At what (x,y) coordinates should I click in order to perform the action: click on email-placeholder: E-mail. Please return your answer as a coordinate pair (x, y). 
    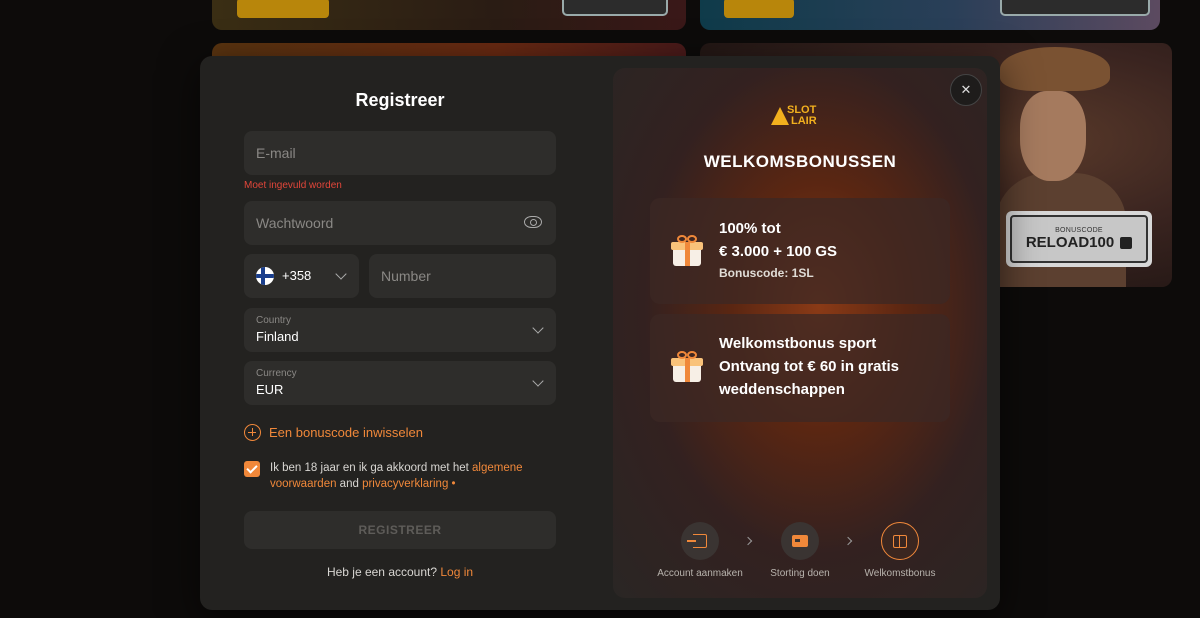
    Looking at the image, I should click on (276, 153).